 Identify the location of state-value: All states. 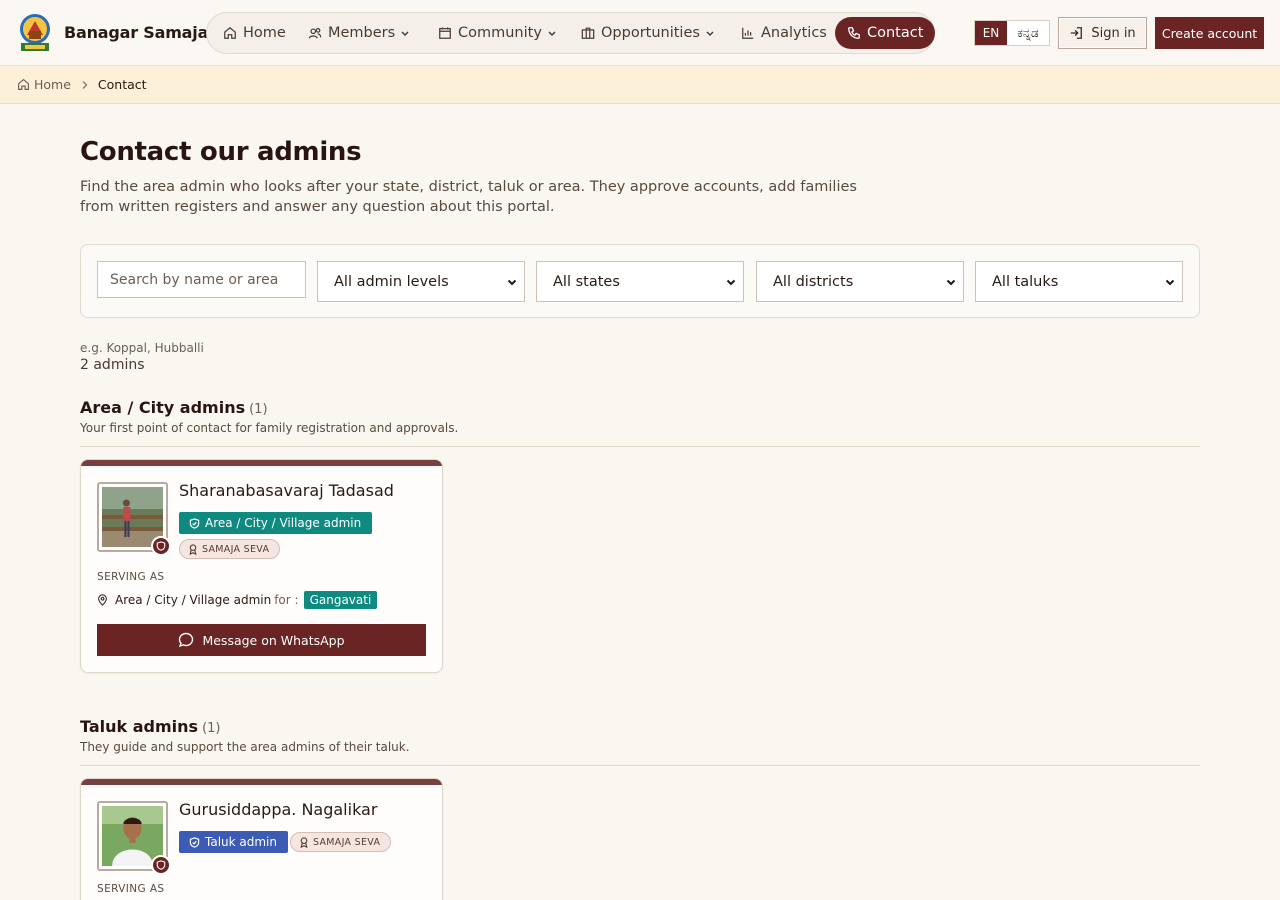
(586, 281).